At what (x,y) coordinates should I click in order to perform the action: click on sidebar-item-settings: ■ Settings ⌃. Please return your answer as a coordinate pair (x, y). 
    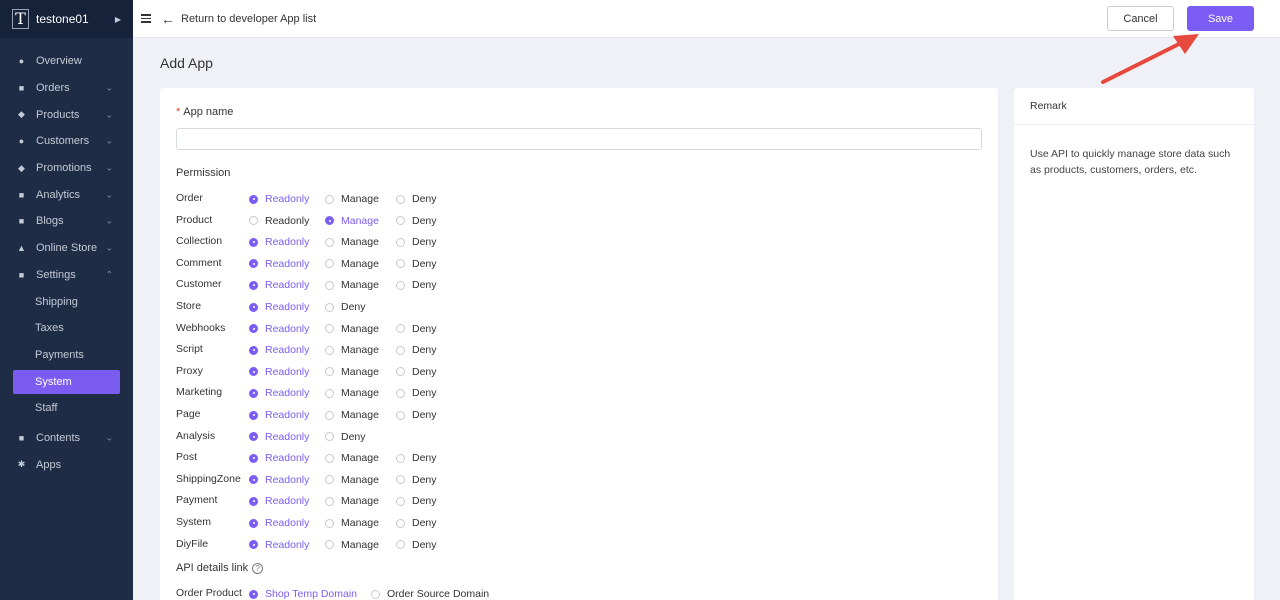
    Looking at the image, I should click on (66, 275).